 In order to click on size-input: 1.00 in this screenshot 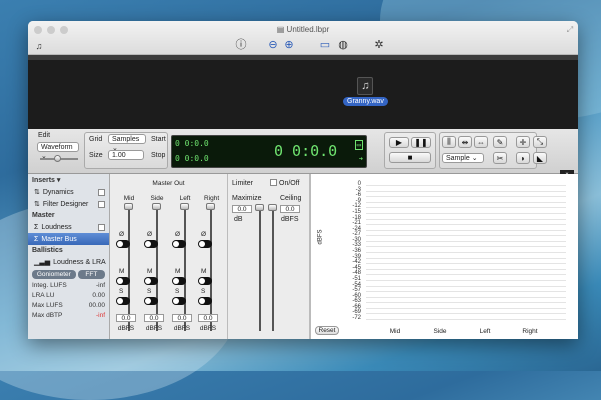, I will do `click(126, 155)`.